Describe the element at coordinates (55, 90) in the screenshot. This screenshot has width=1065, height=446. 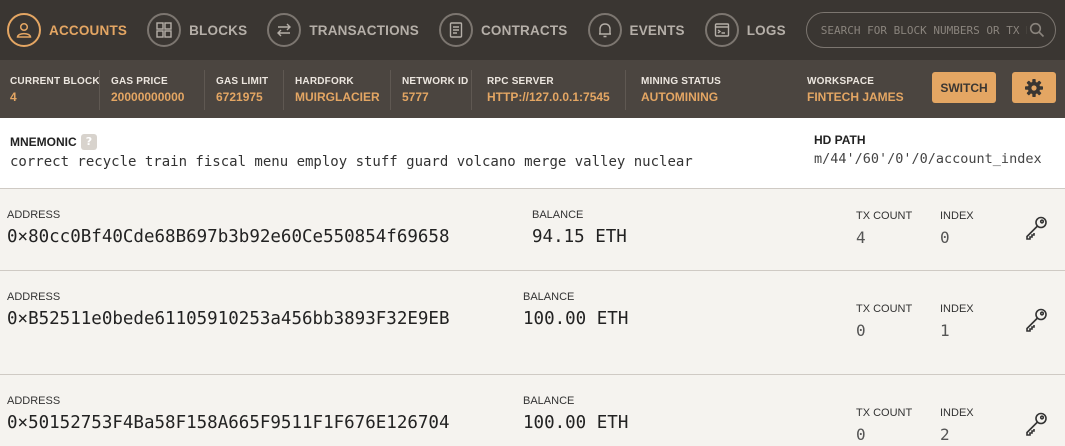
I see `stat-current-block: CURRENT BLOCK 4` at that location.